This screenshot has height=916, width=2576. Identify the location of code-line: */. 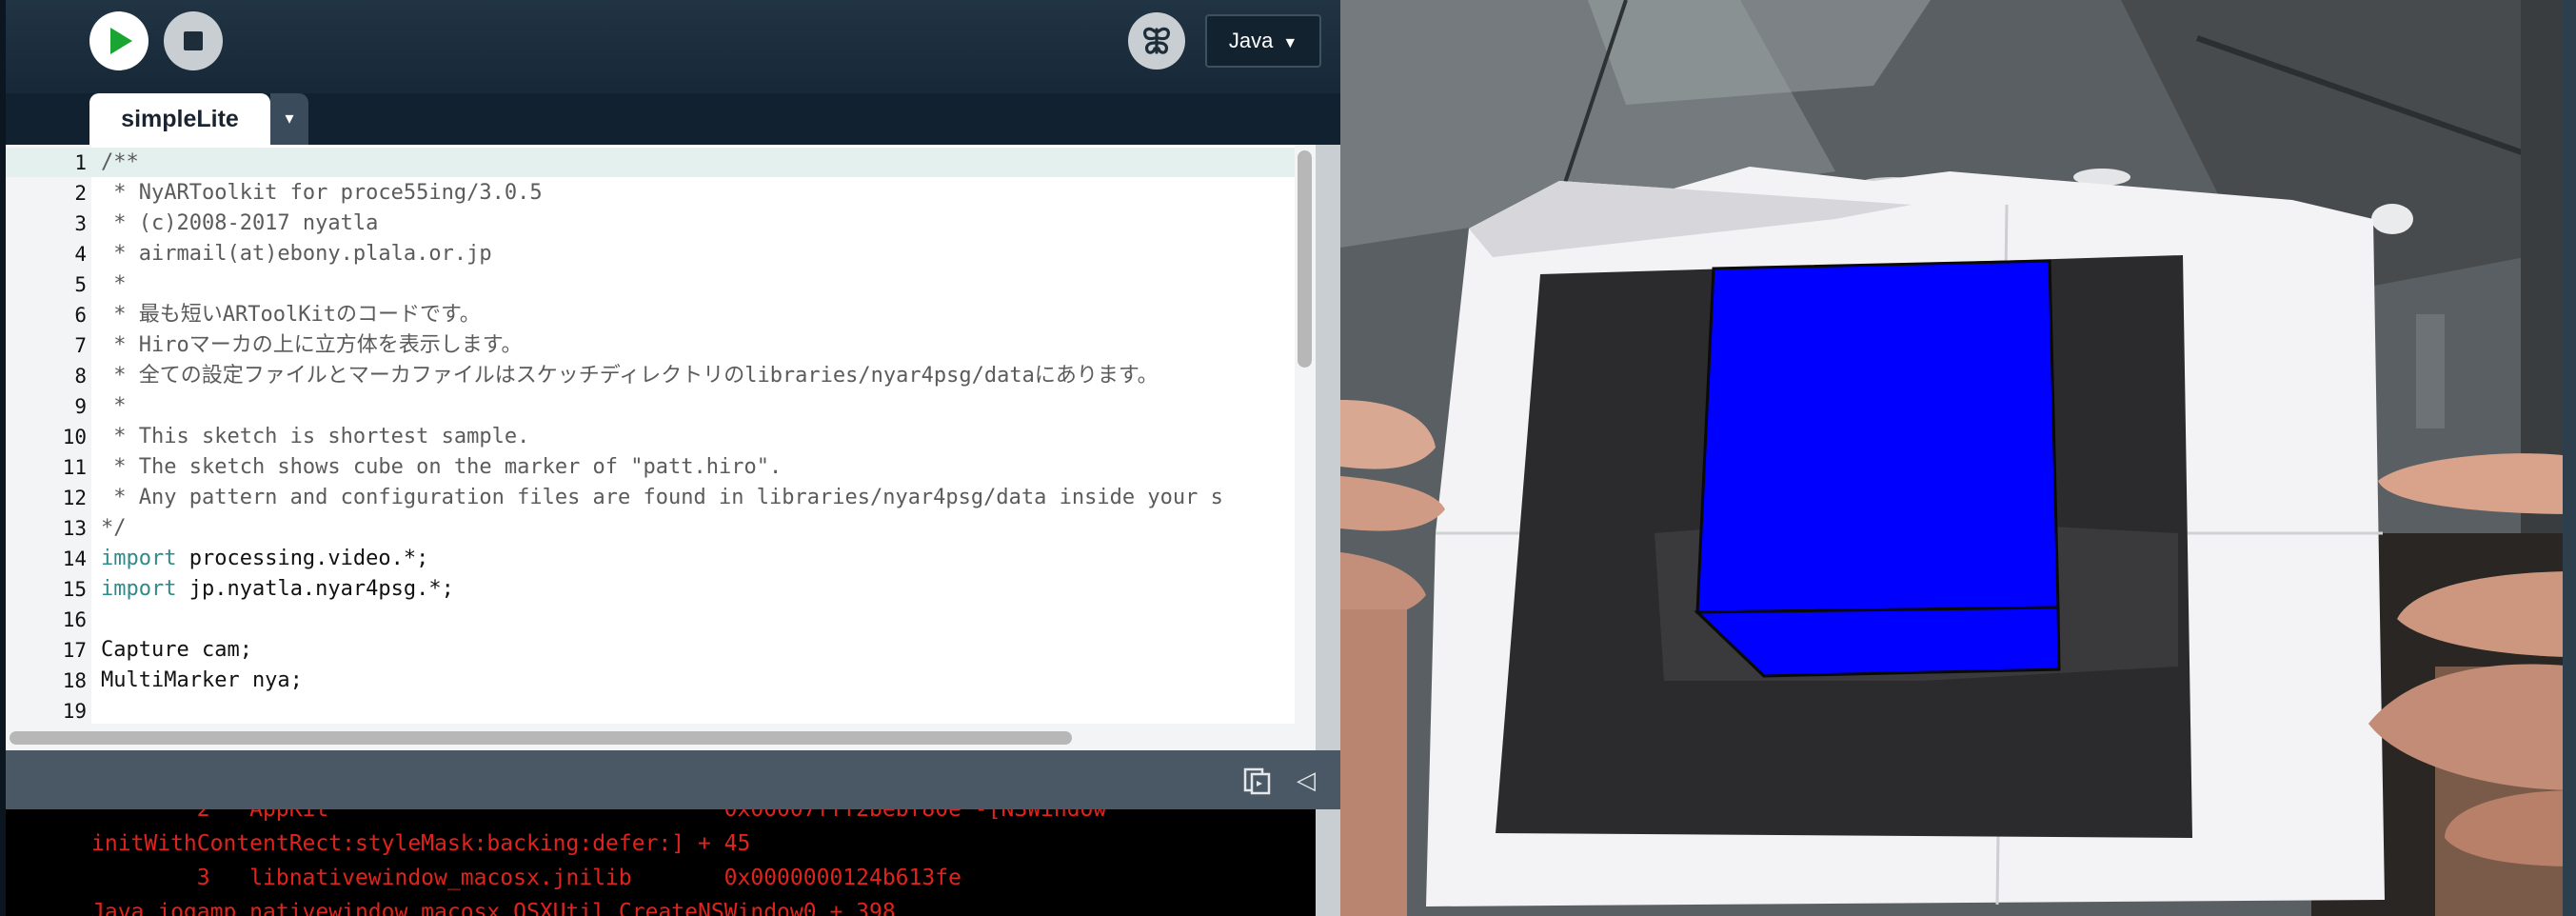
(114, 528).